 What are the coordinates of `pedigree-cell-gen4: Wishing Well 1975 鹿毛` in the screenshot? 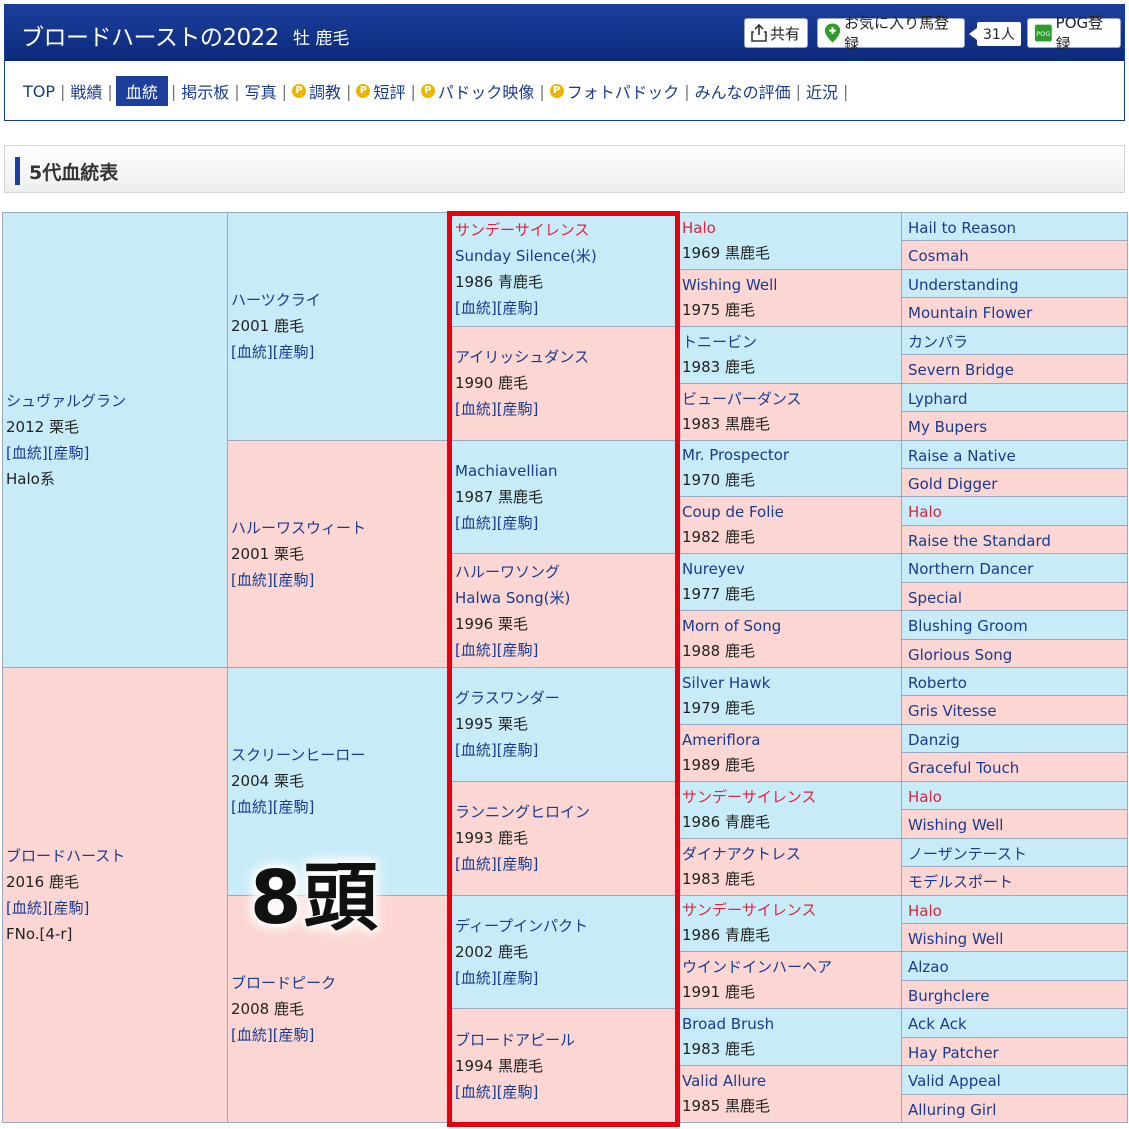 It's located at (789, 297).